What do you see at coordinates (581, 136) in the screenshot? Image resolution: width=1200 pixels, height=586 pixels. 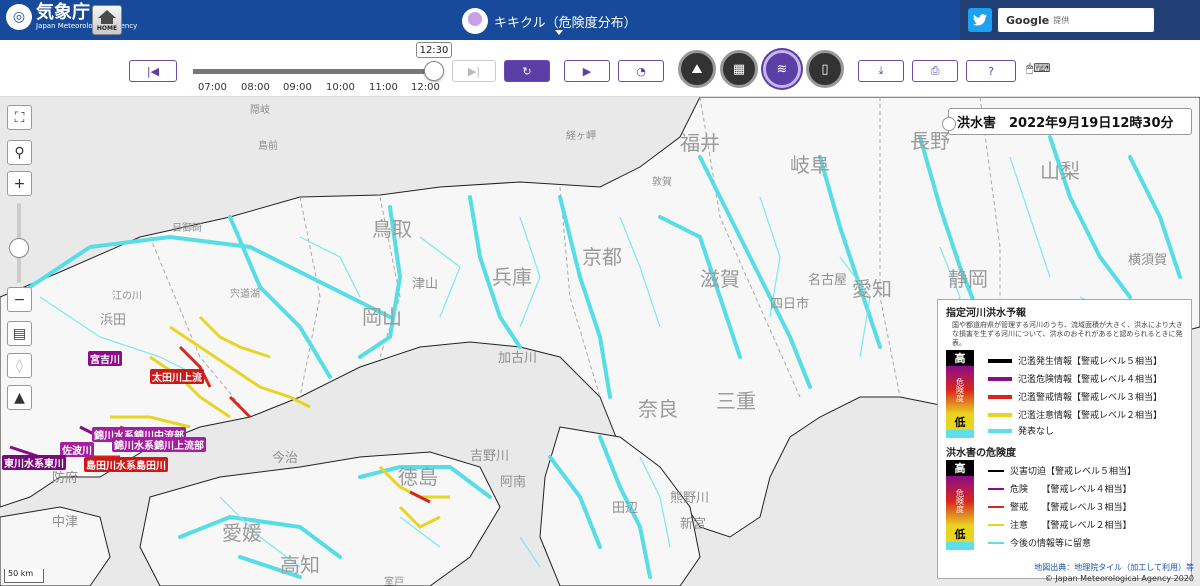 I see `place-label: 経ヶ岬` at bounding box center [581, 136].